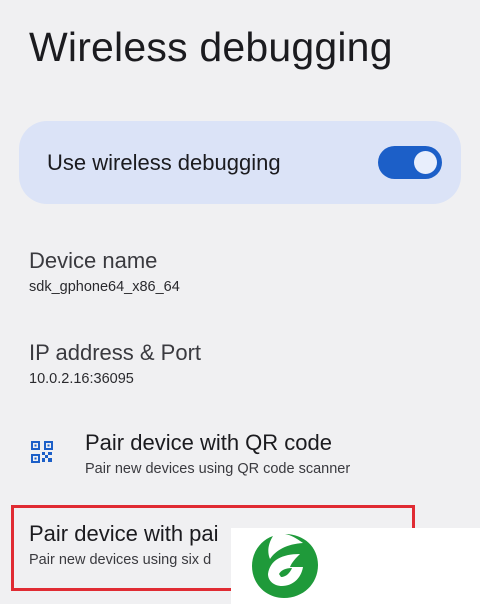 This screenshot has height=604, width=480. Describe the element at coordinates (425, 162) in the screenshot. I see `toggle-thumb` at that location.